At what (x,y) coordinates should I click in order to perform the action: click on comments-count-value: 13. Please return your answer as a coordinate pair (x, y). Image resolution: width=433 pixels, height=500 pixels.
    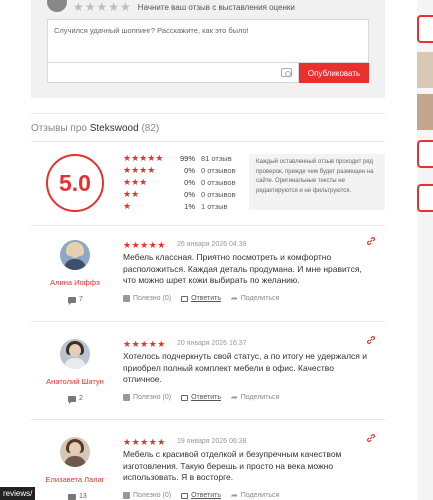
    Looking at the image, I should click on (83, 496).